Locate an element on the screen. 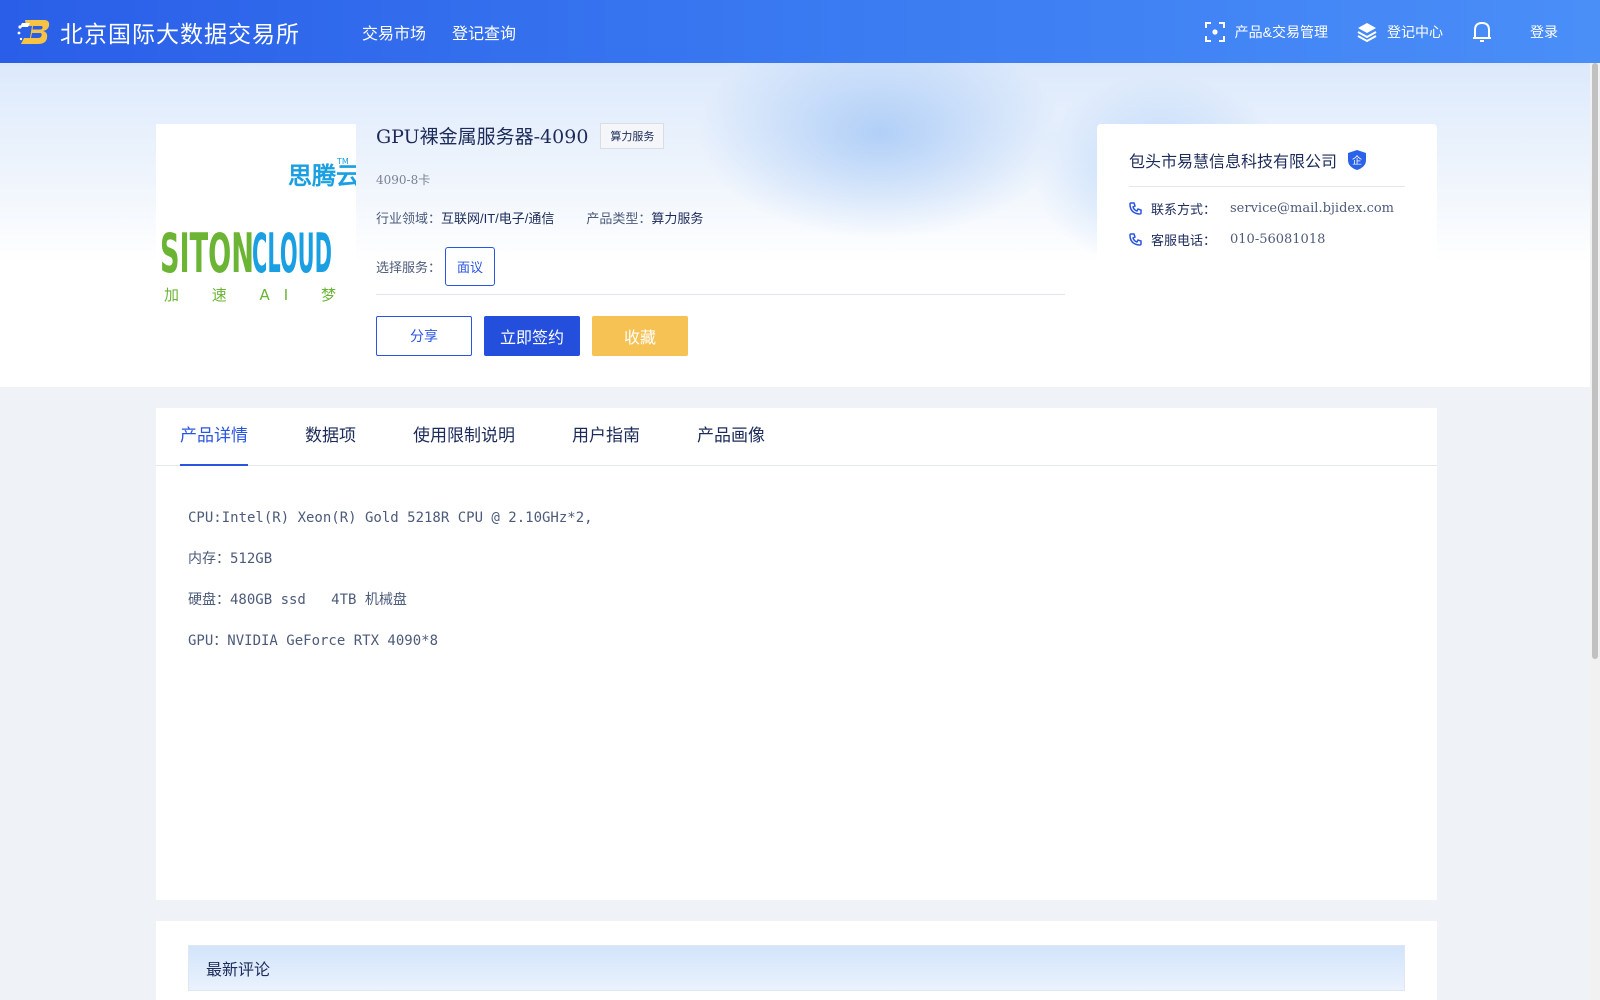 Image resolution: width=1600 pixels, height=1000 pixels. page-scrollbar is located at coordinates (1595, 531).